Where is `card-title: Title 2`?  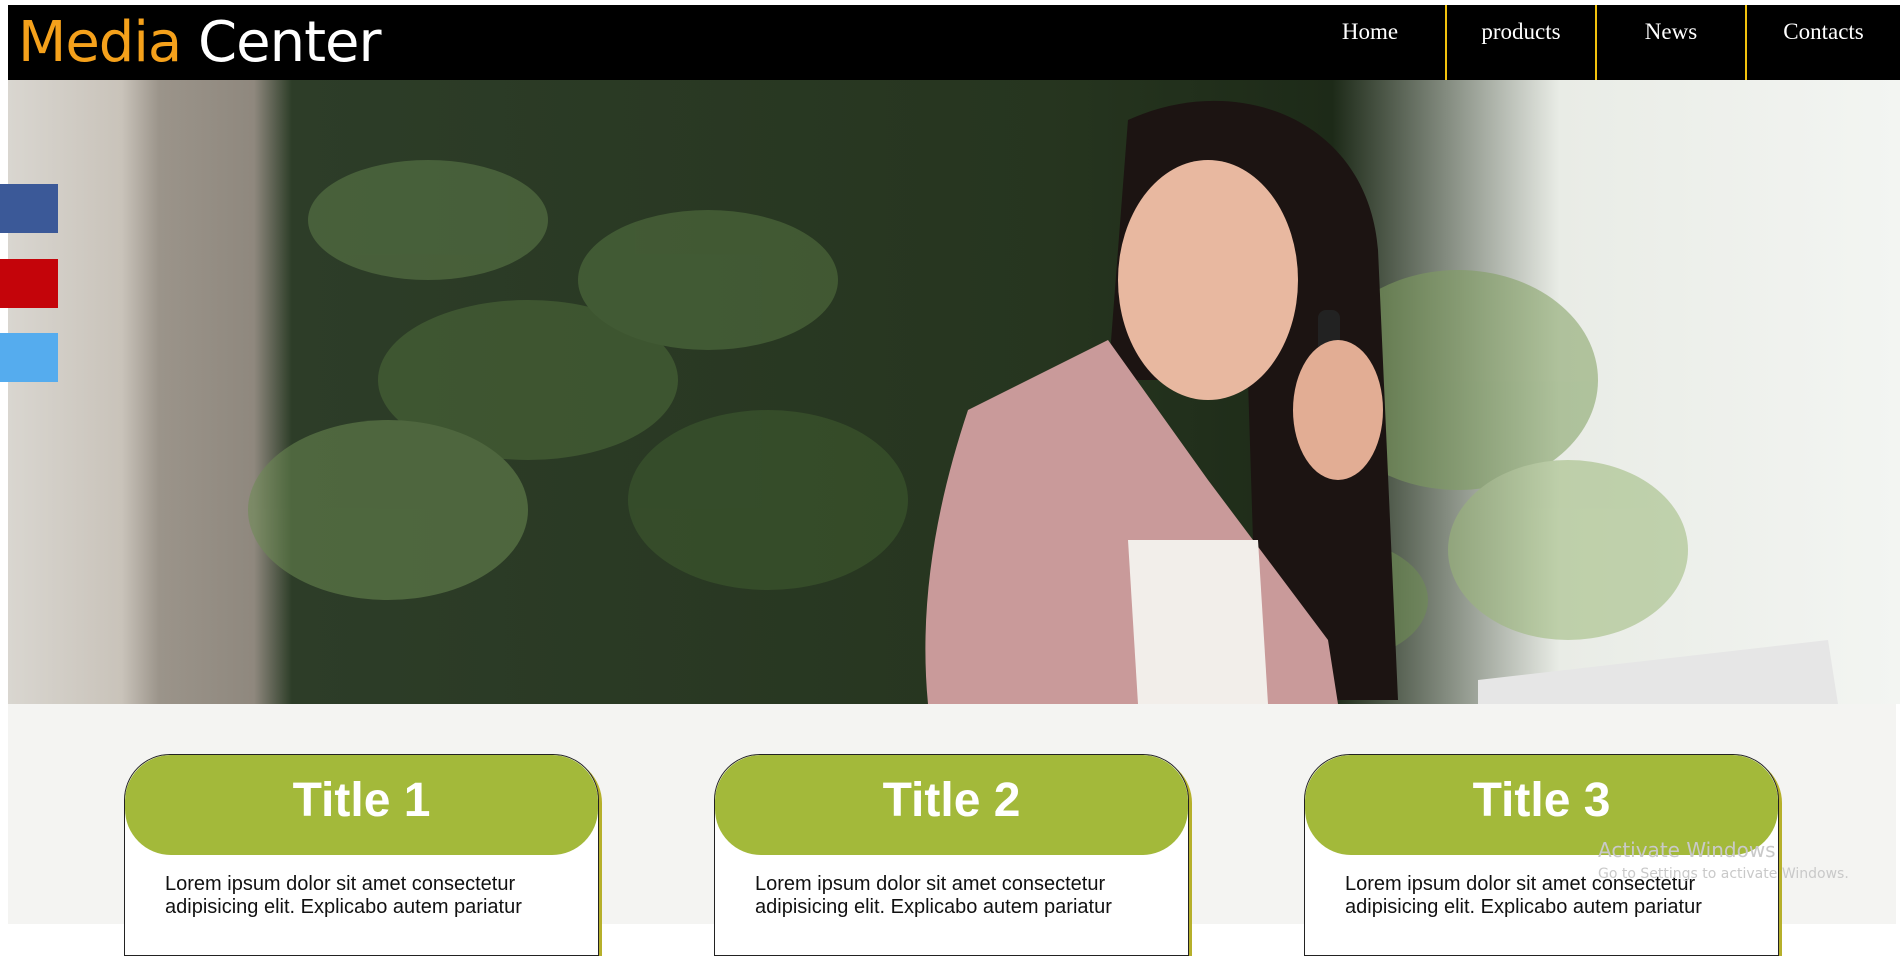 card-title: Title 2 is located at coordinates (951, 805).